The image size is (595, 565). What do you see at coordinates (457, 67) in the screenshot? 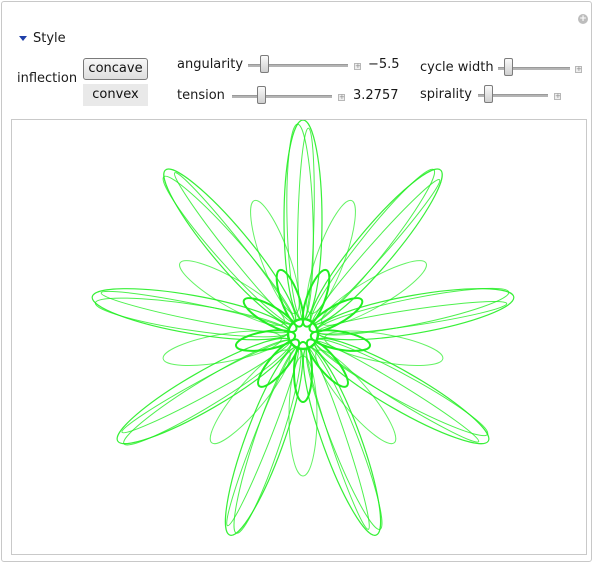
I see `cycle-width-label: cycle width` at bounding box center [457, 67].